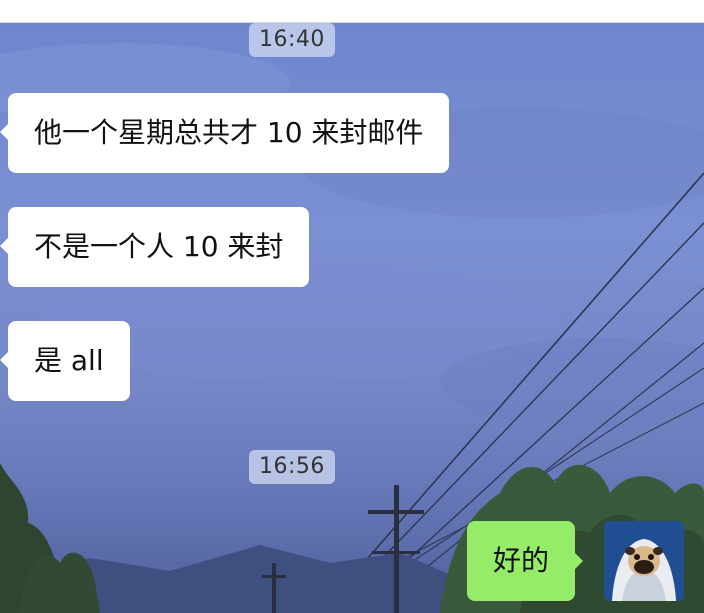  Describe the element at coordinates (521, 560) in the screenshot. I see `message-text: 好的` at that location.